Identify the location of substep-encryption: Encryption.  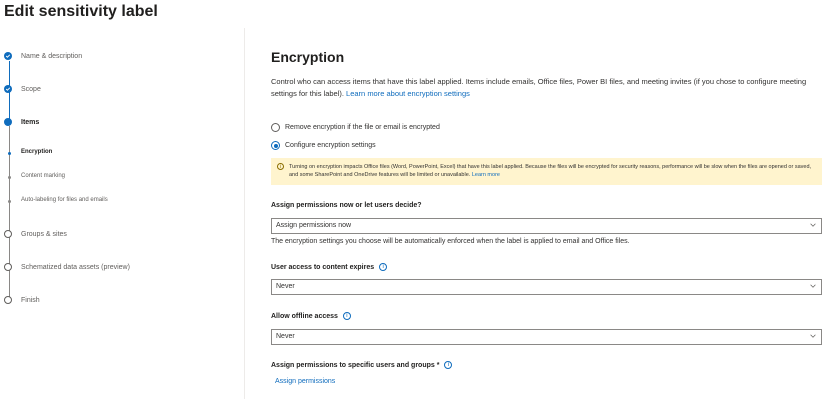
(36, 152).